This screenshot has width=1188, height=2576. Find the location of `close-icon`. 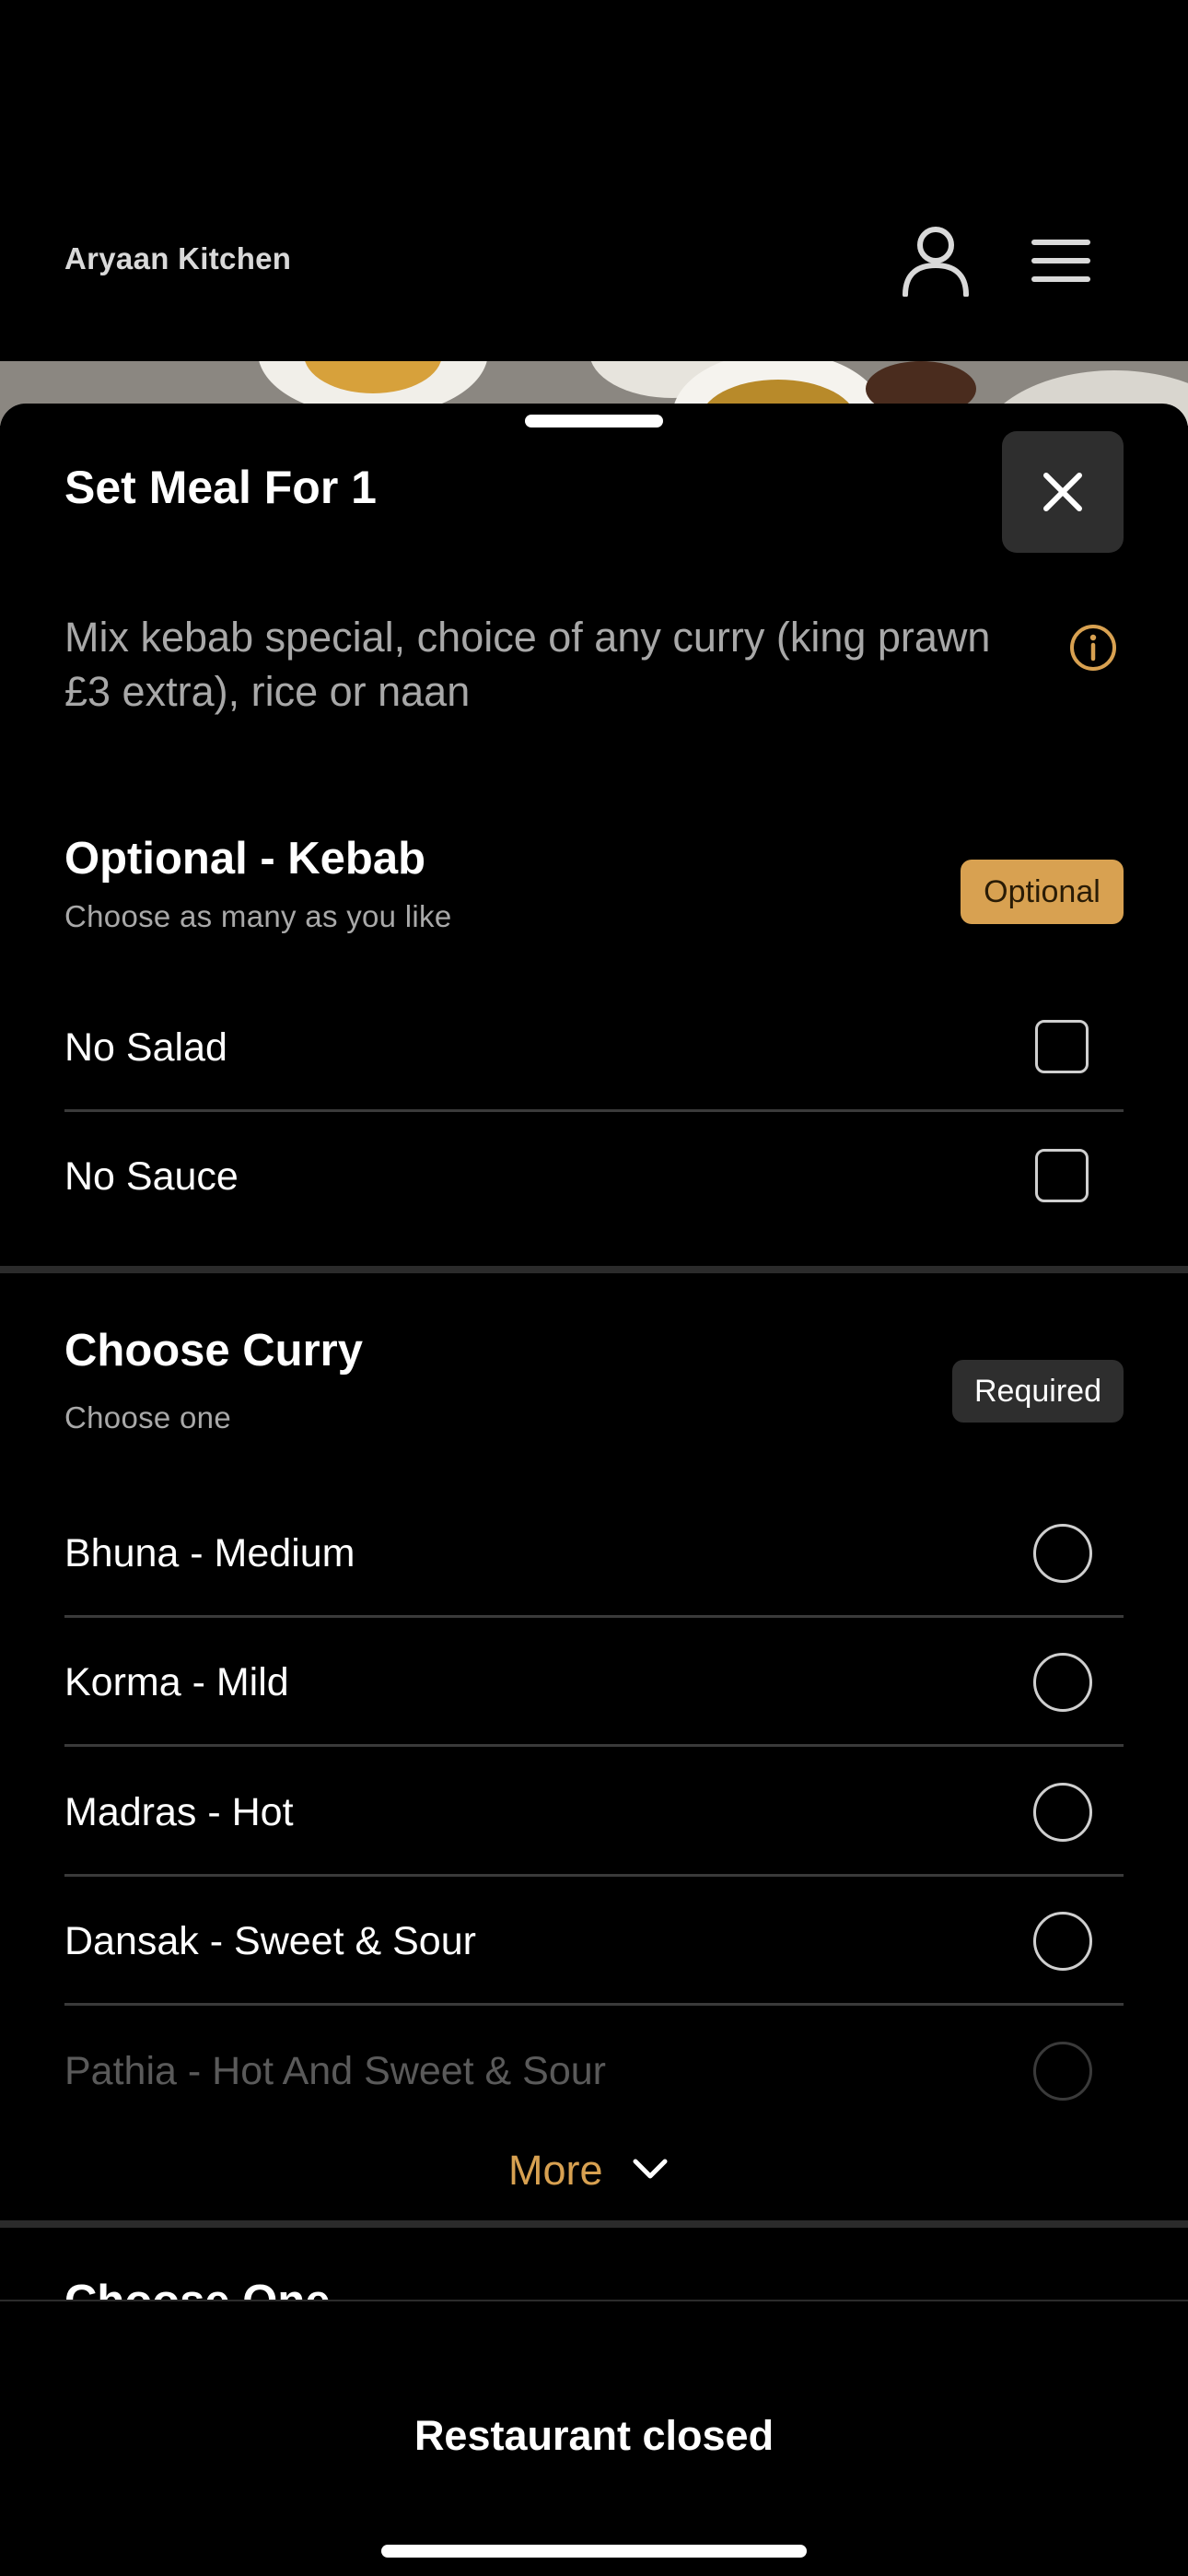

close-icon is located at coordinates (1062, 492).